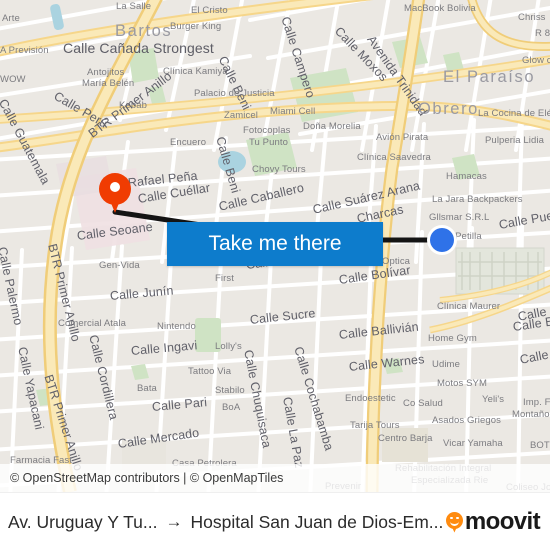 The width and height of the screenshot is (550, 550). Describe the element at coordinates (174, 521) in the screenshot. I see `arrow-right-icon: →` at that location.